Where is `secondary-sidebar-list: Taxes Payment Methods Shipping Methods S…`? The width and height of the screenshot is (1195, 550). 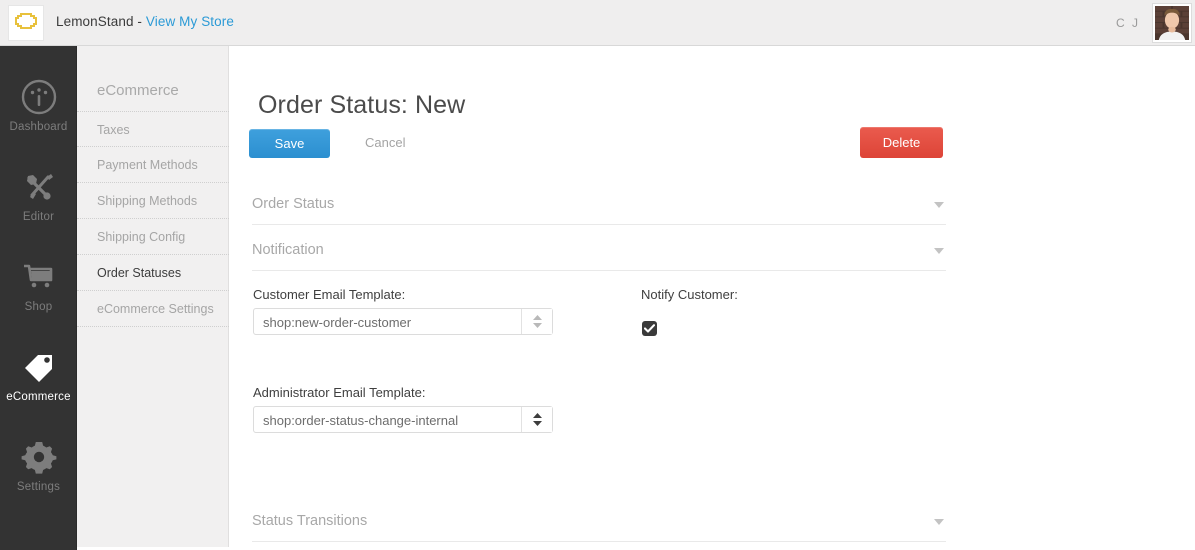
secondary-sidebar-list: Taxes Payment Methods Shipping Methods S… is located at coordinates (153, 219).